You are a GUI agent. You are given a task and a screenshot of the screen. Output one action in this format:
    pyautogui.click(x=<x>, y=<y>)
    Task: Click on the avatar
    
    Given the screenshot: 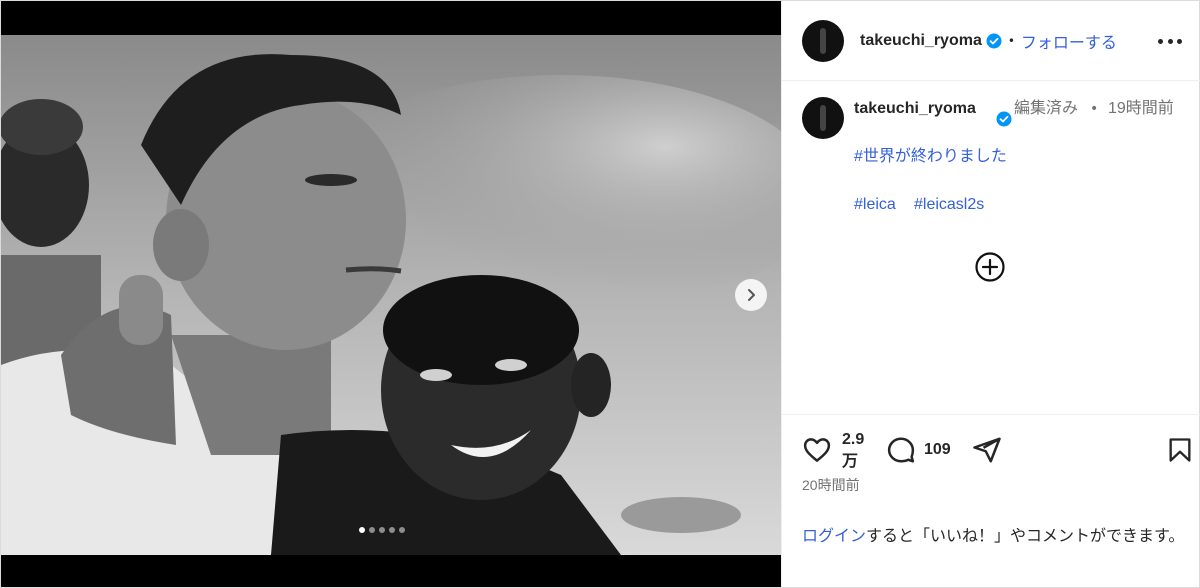 What is the action you would take?
    pyautogui.click(x=823, y=40)
    